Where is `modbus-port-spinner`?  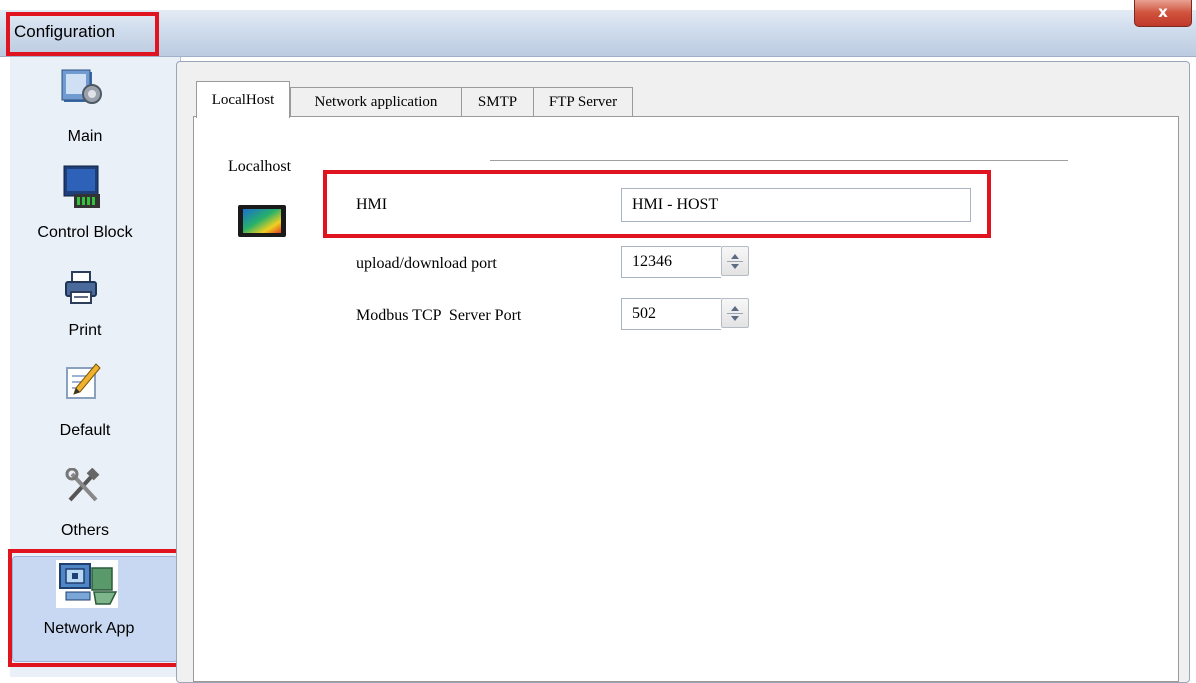 modbus-port-spinner is located at coordinates (735, 313).